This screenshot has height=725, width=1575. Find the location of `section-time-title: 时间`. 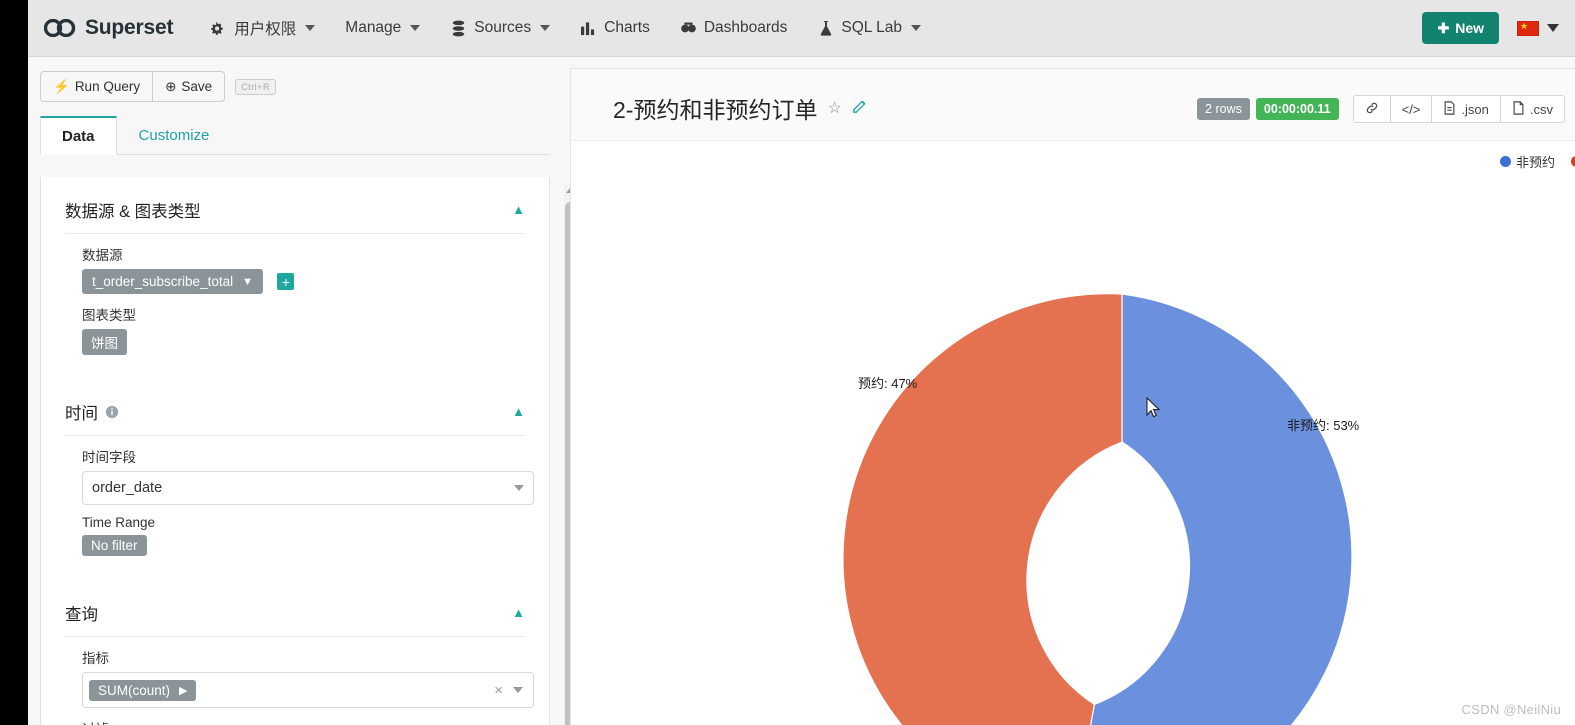

section-time-title: 时间 is located at coordinates (92, 412).